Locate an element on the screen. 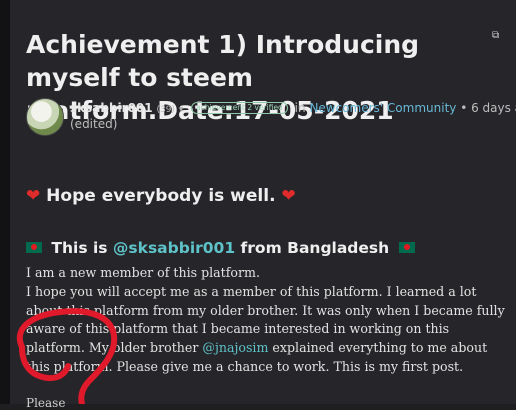 Image resolution: width=516 pixels, height=410 pixels. caret-down-icon: ▾ is located at coordinates (181, 110).